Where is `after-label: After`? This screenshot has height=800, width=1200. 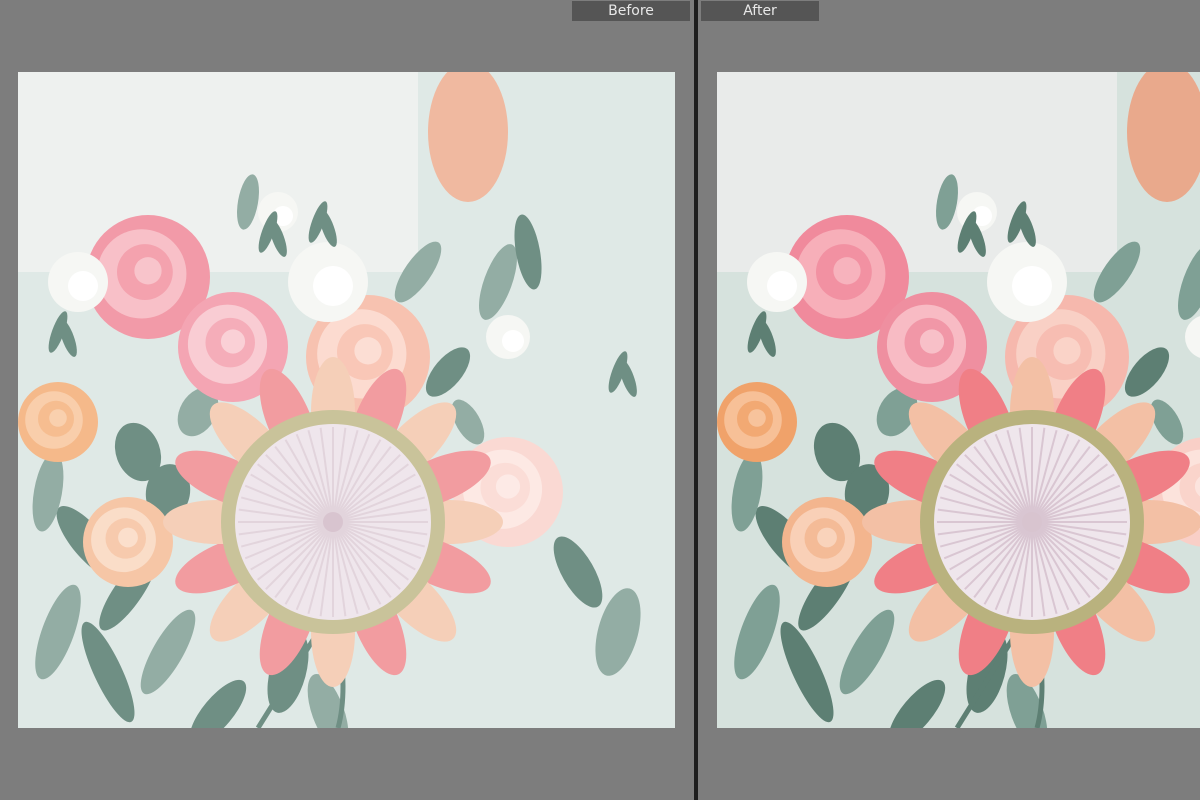
after-label: After is located at coordinates (760, 11).